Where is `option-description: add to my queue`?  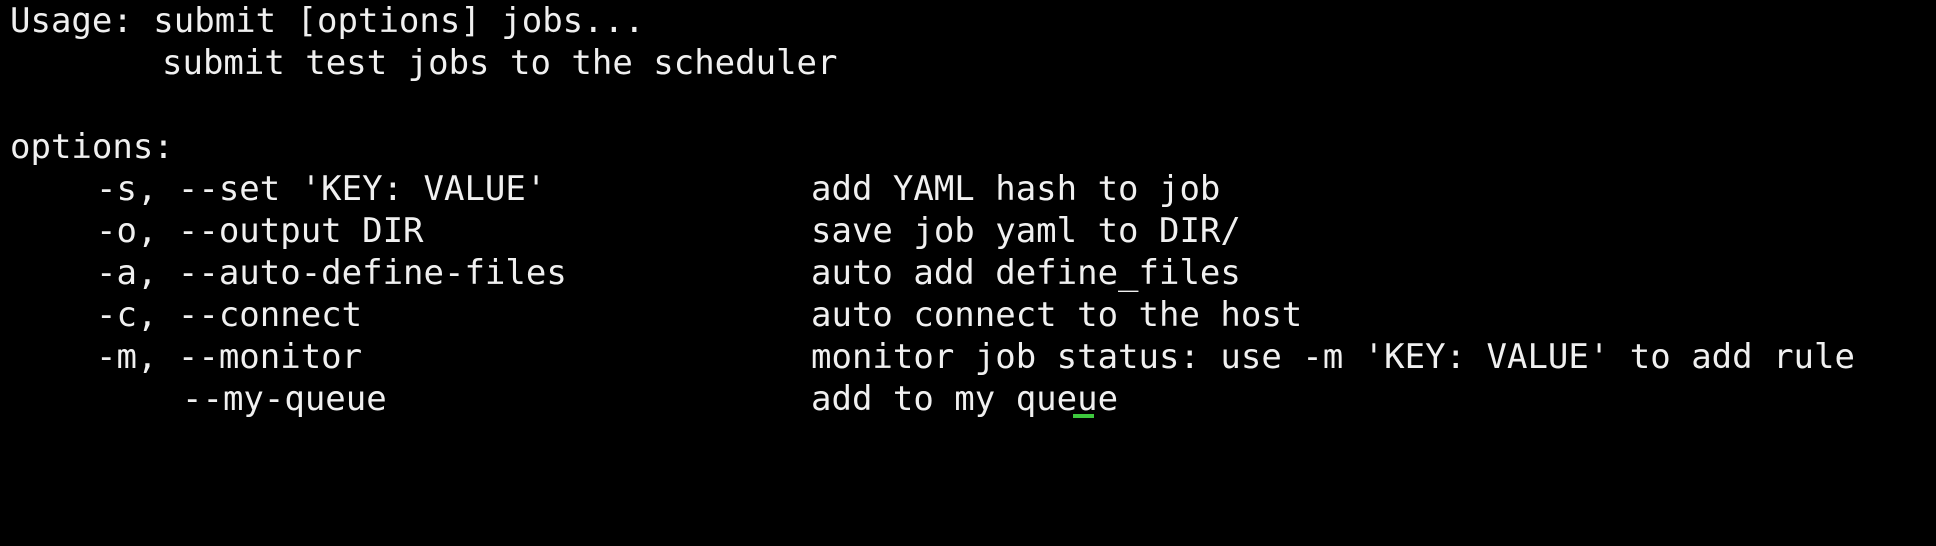
option-description: add to my queue is located at coordinates (965, 399).